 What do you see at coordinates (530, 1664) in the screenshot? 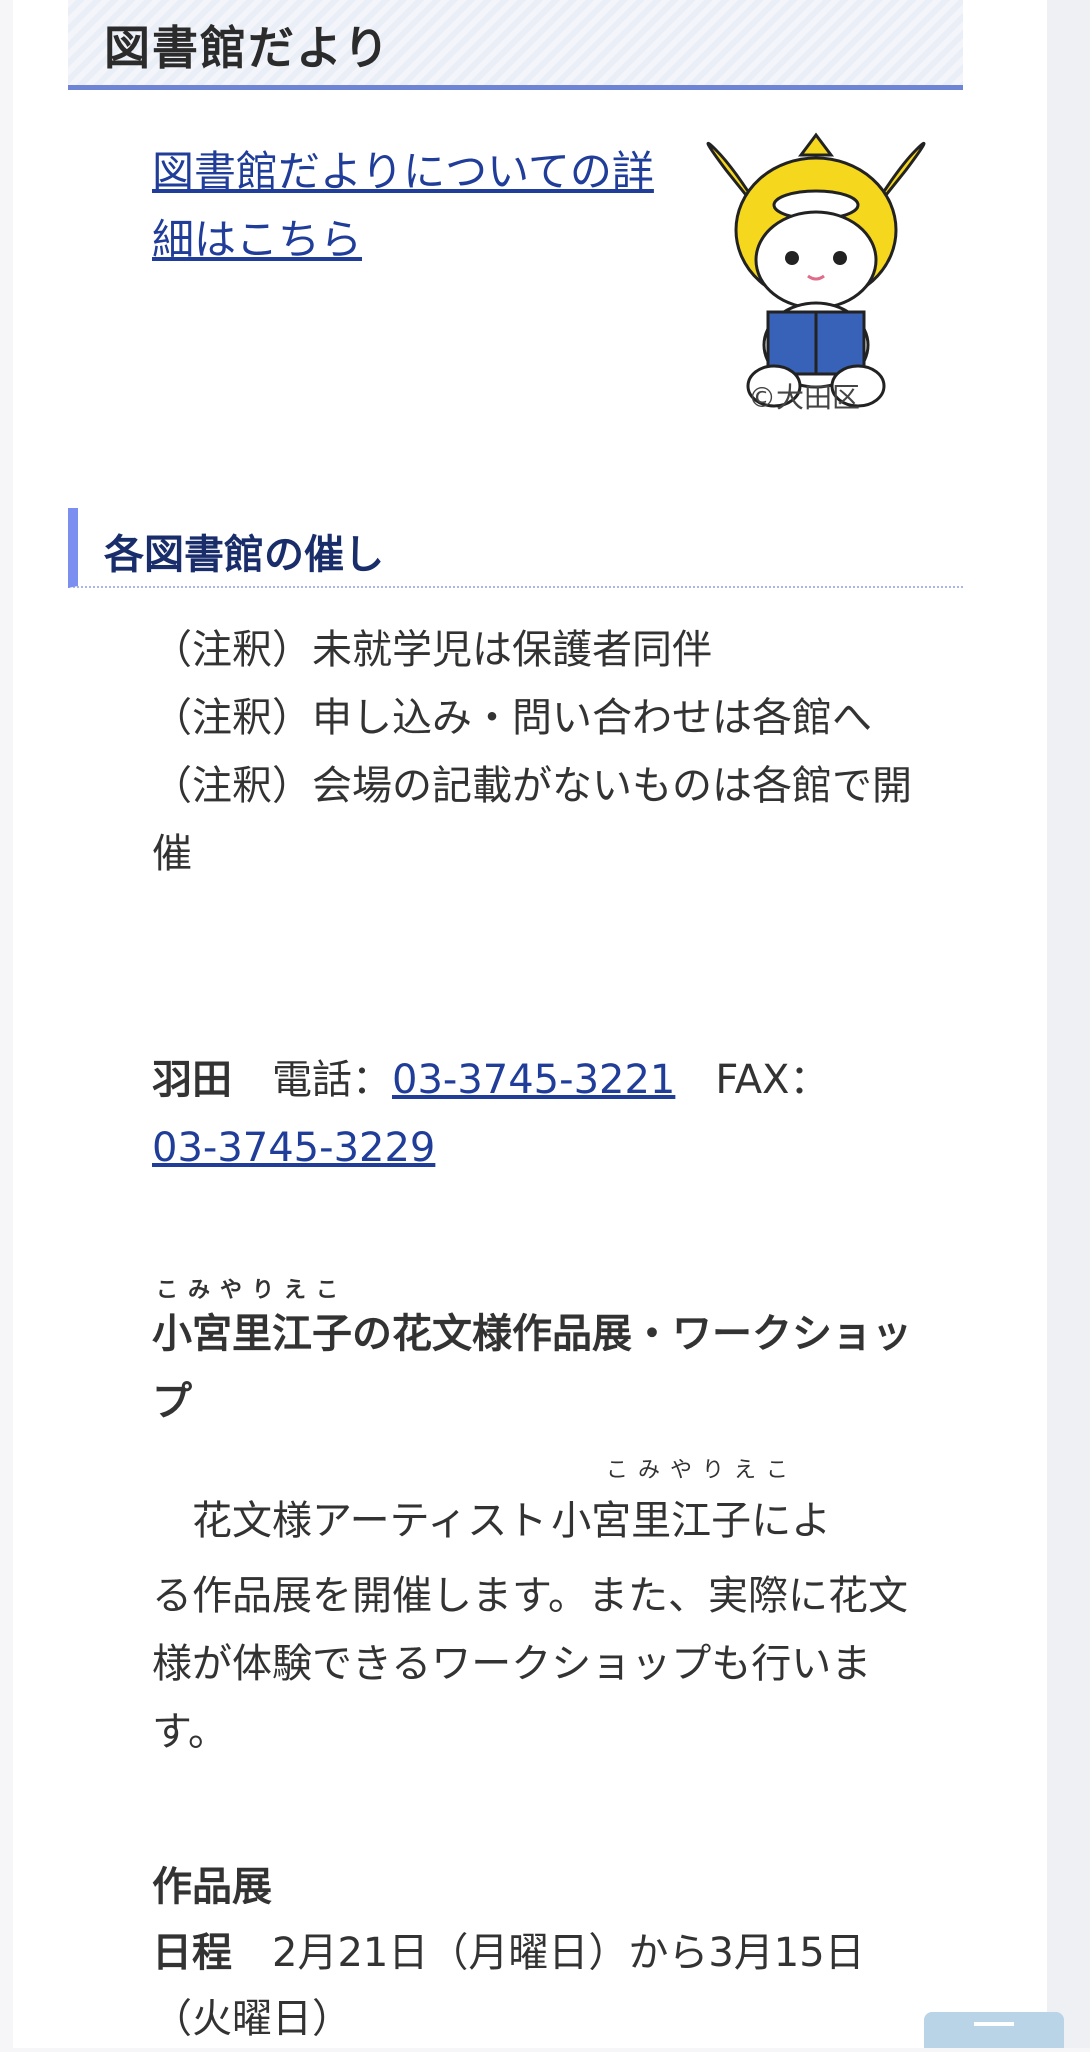
I see `desc-rest: る作品展を開催します。また、実際に花文様が体験できるワークショップも行います。` at bounding box center [530, 1664].